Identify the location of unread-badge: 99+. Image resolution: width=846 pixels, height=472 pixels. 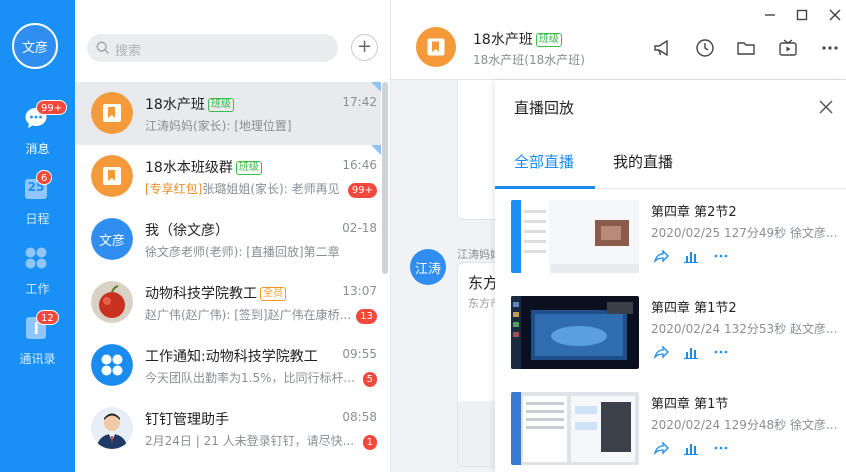
(362, 190).